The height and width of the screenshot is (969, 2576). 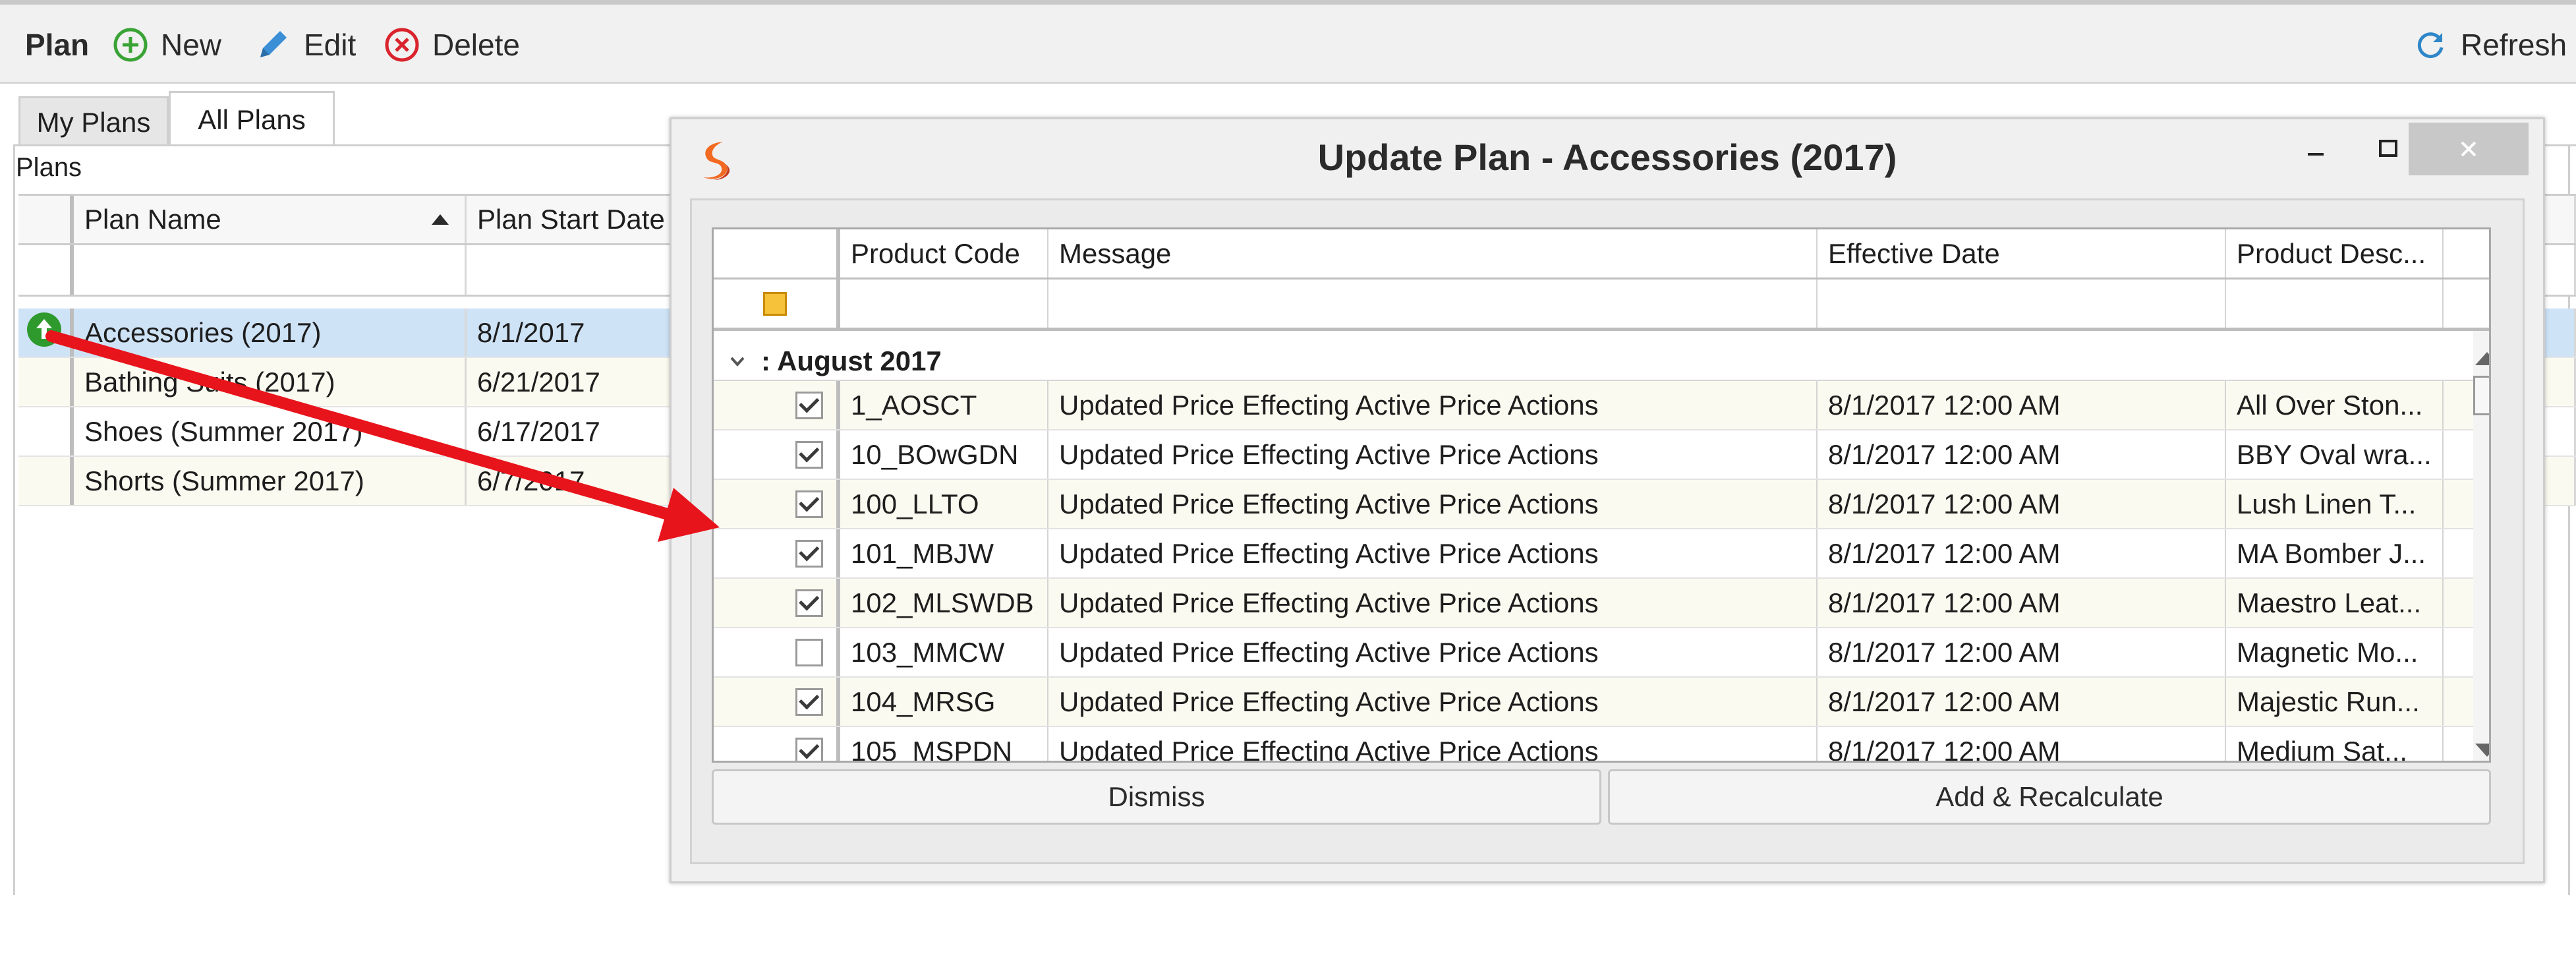 What do you see at coordinates (579, 270) in the screenshot?
I see `plan-start-filter-input` at bounding box center [579, 270].